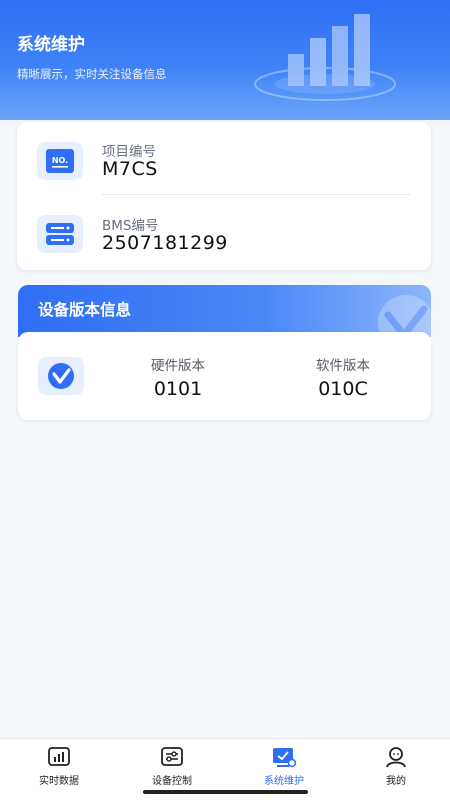 This screenshot has width=450, height=801. Describe the element at coordinates (284, 781) in the screenshot. I see `tab-label: 系统维护` at that location.